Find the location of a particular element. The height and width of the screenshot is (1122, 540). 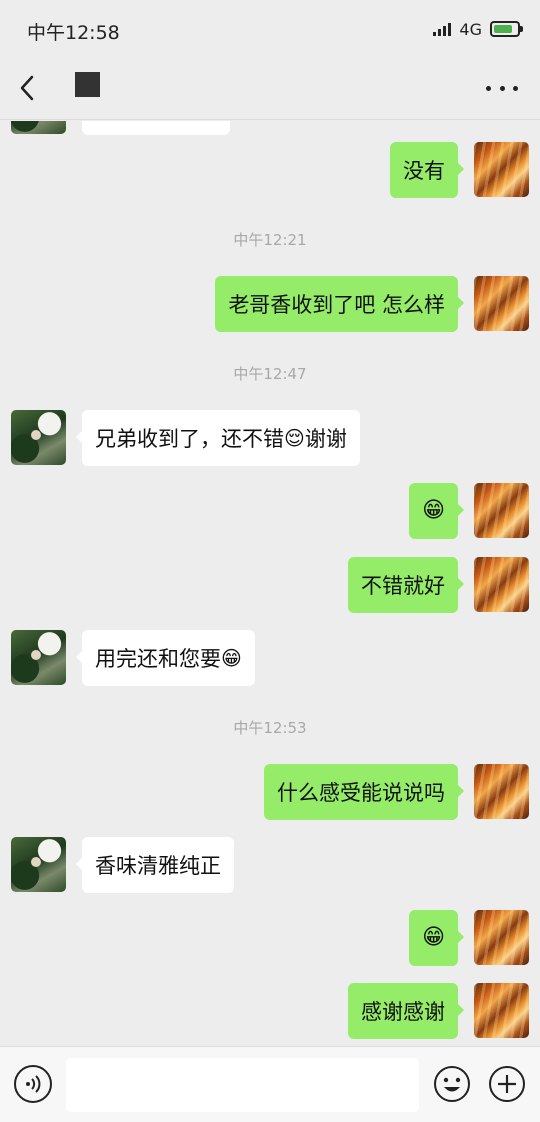

message-row: 不错就好 is located at coordinates (270, 585).